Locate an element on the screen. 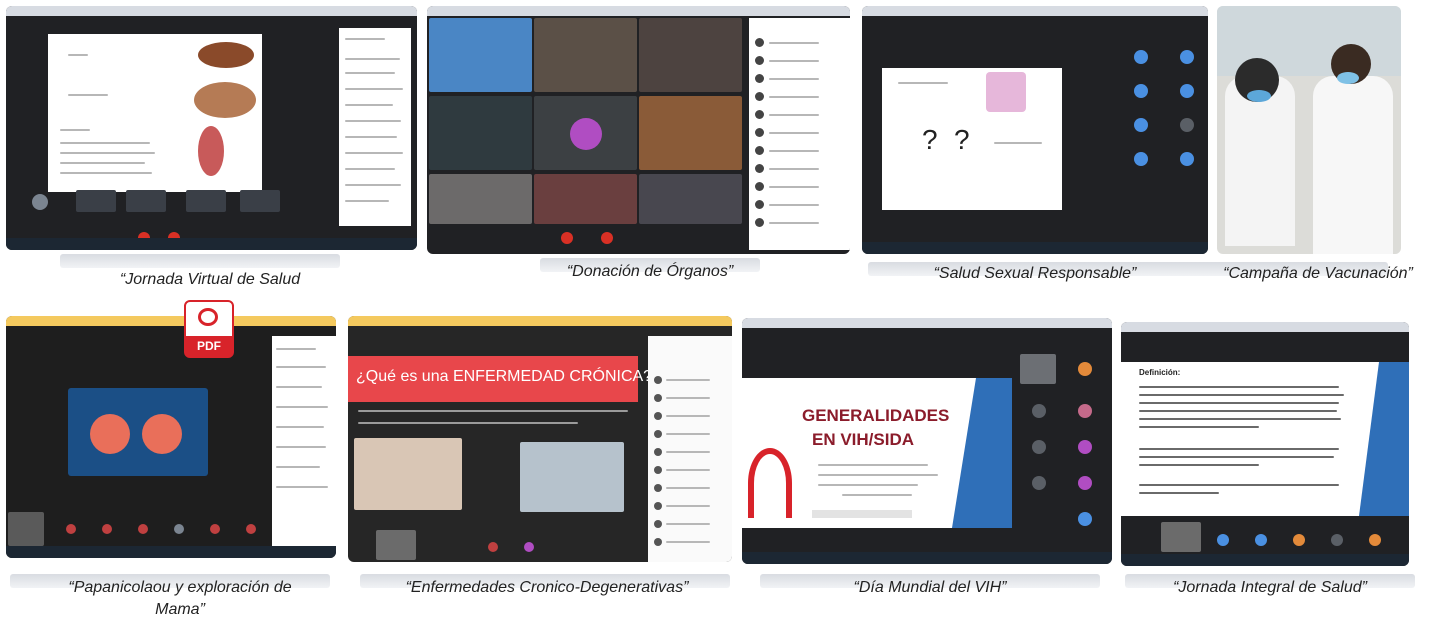 Image resolution: width=1445 pixels, height=623 pixels. caption-enfermedades-cronicas: “Enfermedades Cronico-Degenerativas” is located at coordinates (547, 587).